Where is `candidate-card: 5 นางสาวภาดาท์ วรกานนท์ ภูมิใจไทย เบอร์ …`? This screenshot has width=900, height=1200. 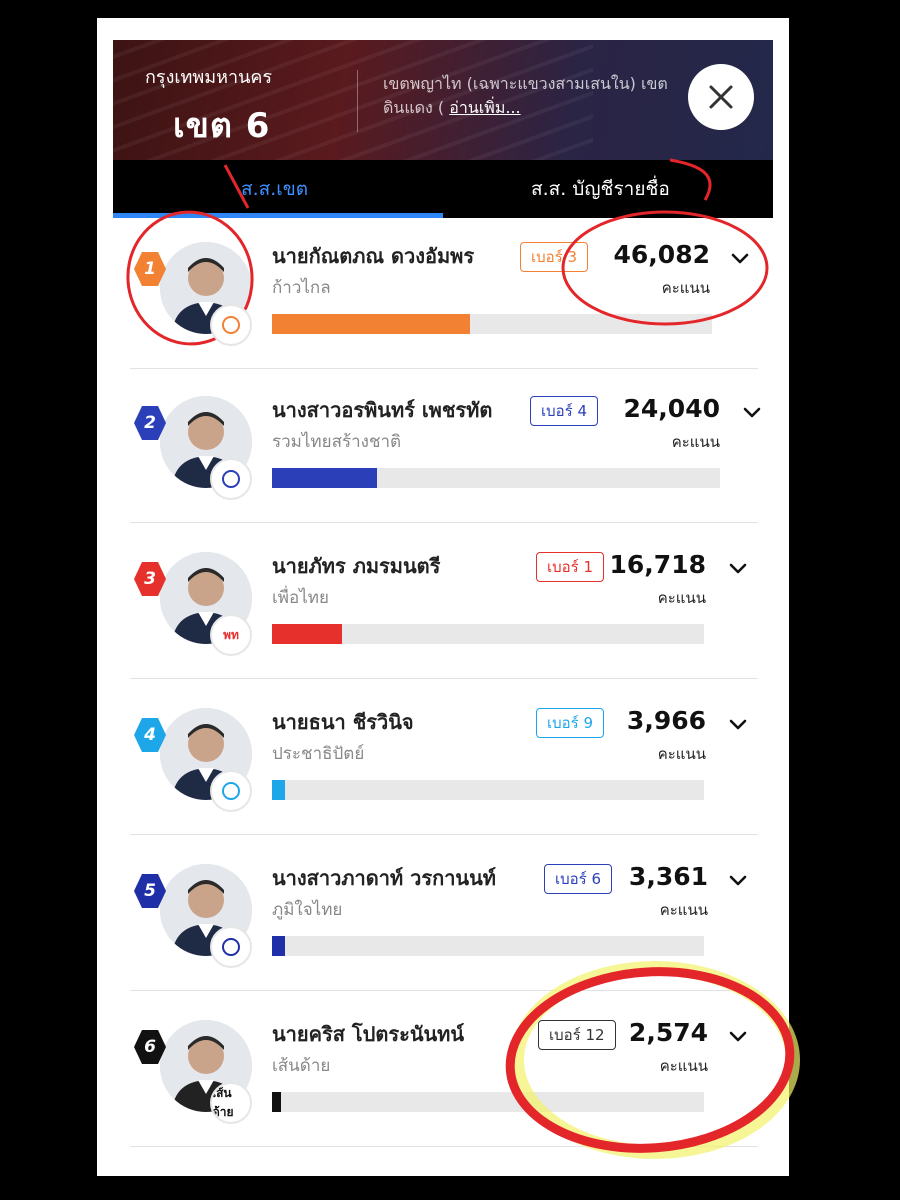
candidate-card: 5 นางสาวภาดาท์ วรกานนท์ ภูมิใจไทย เบอร์ … is located at coordinates (444, 915).